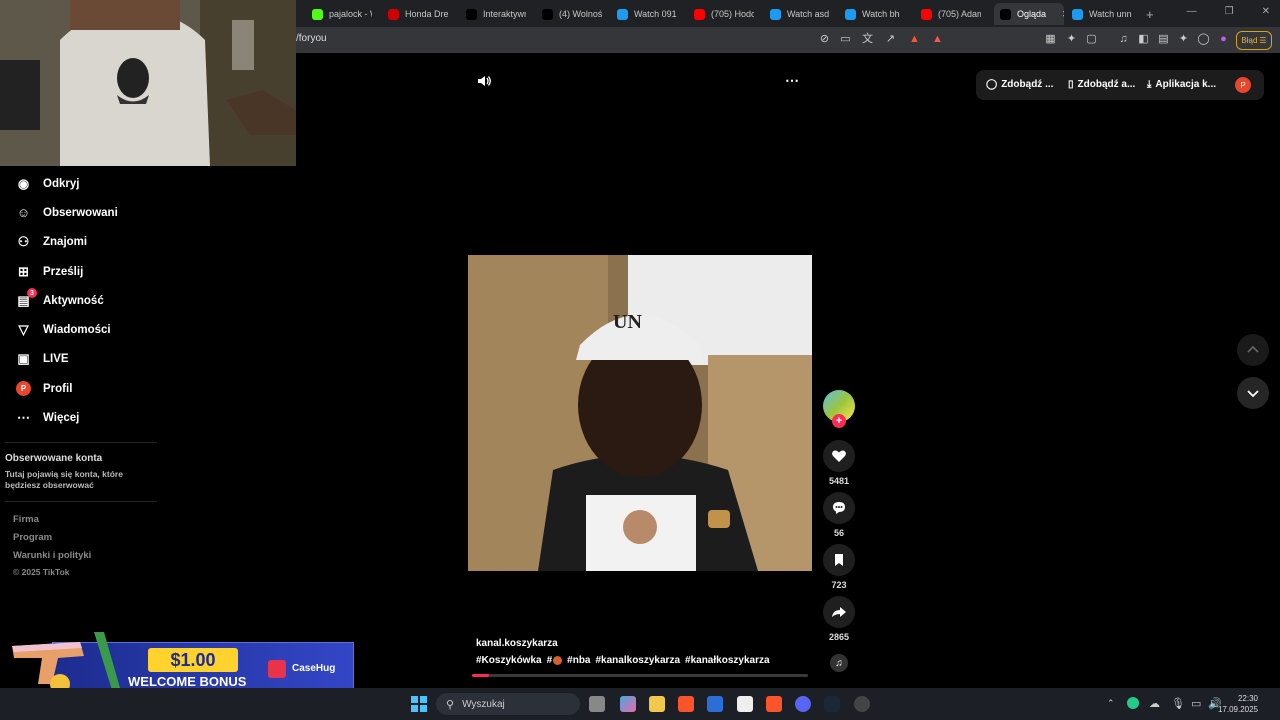 The width and height of the screenshot is (1280, 720). Describe the element at coordinates (686, 704) in the screenshot. I see `brave-browser-icon` at that location.